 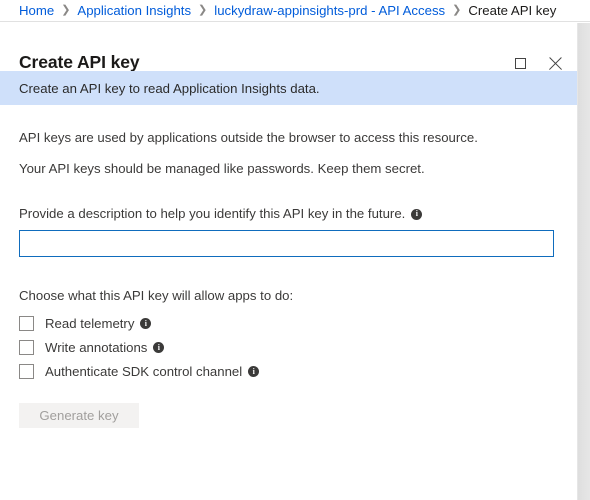 I want to click on close-button, so click(x=555, y=63).